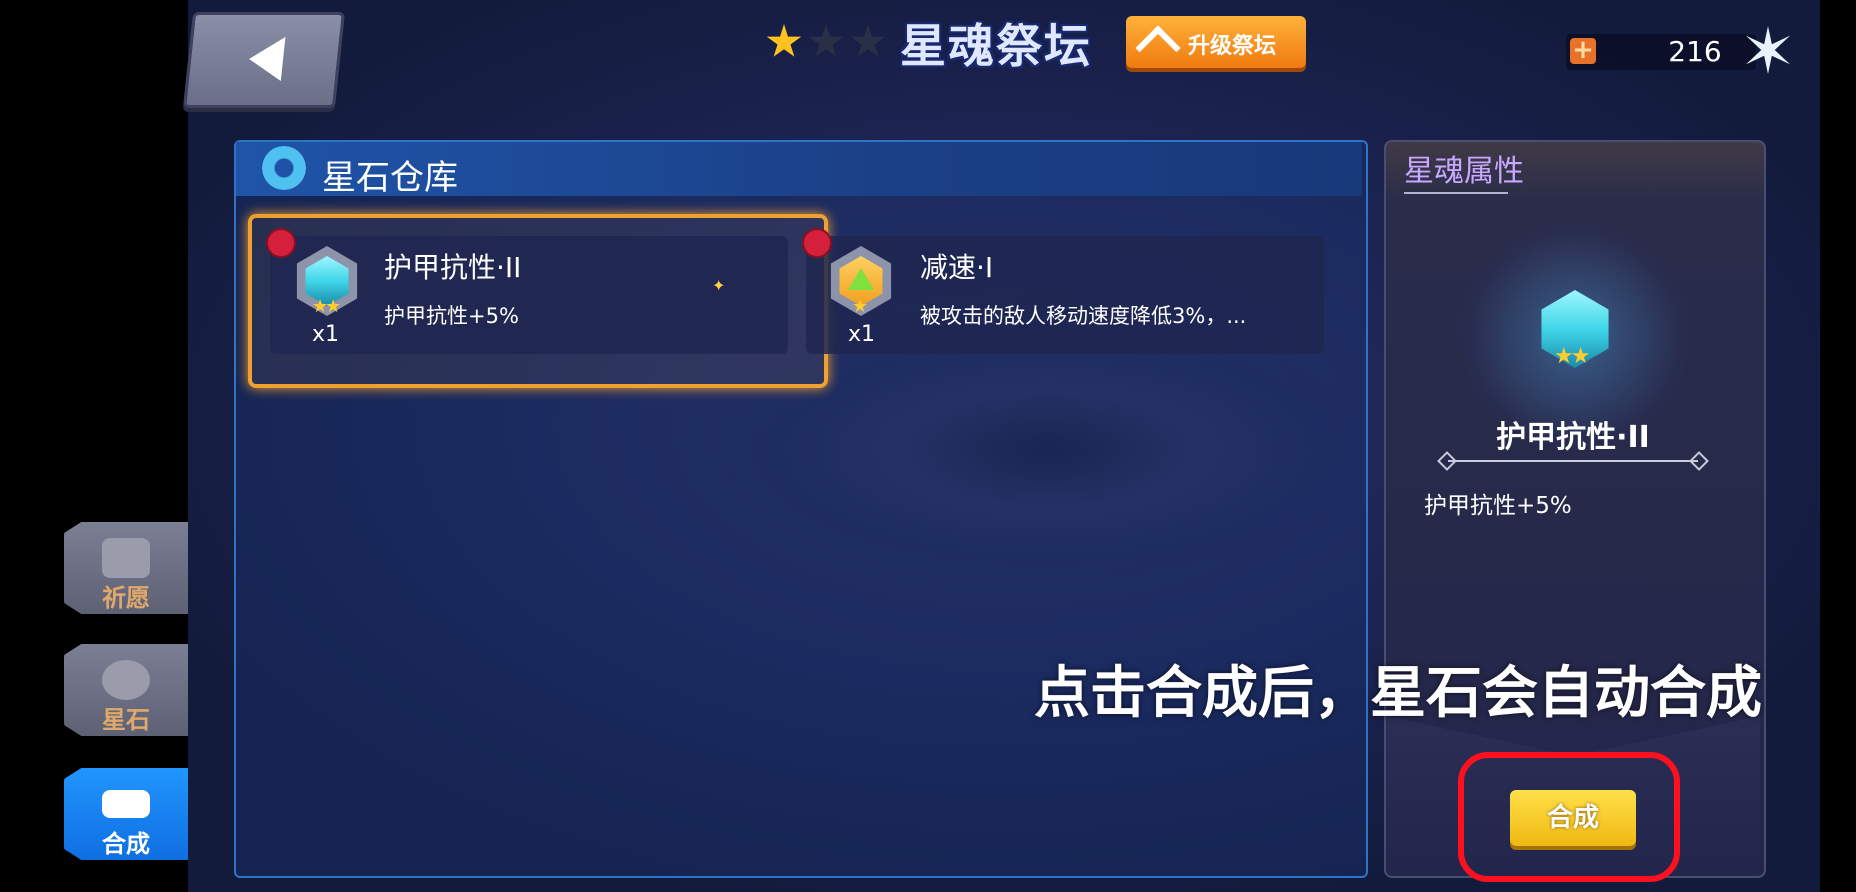  I want to click on upgrade-chevron-icon, so click(1158, 48).